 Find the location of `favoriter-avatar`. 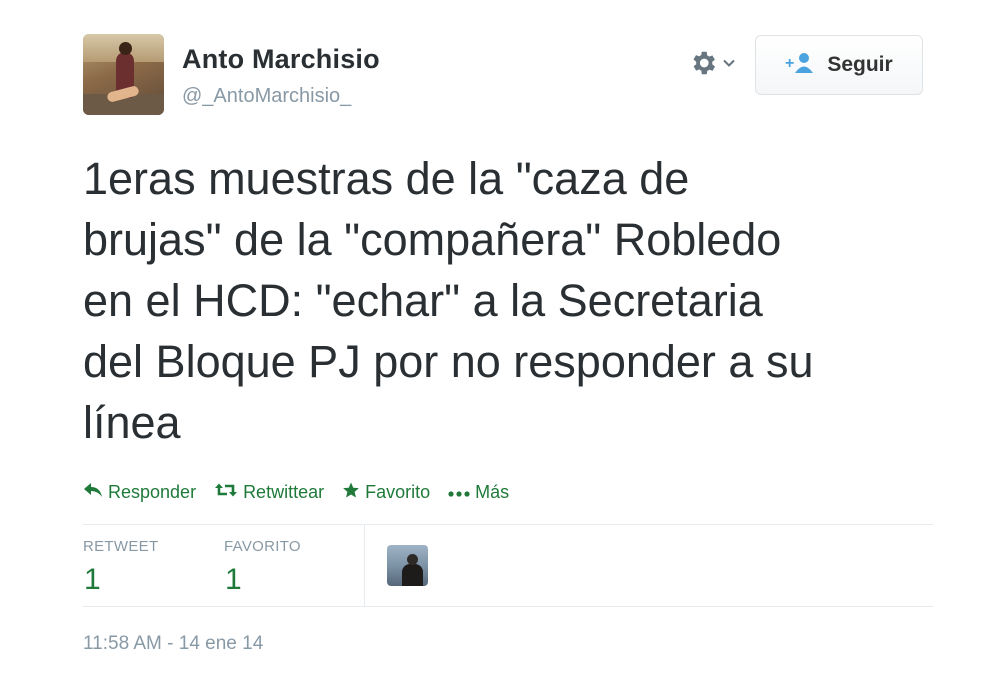

favoriter-avatar is located at coordinates (407, 565).